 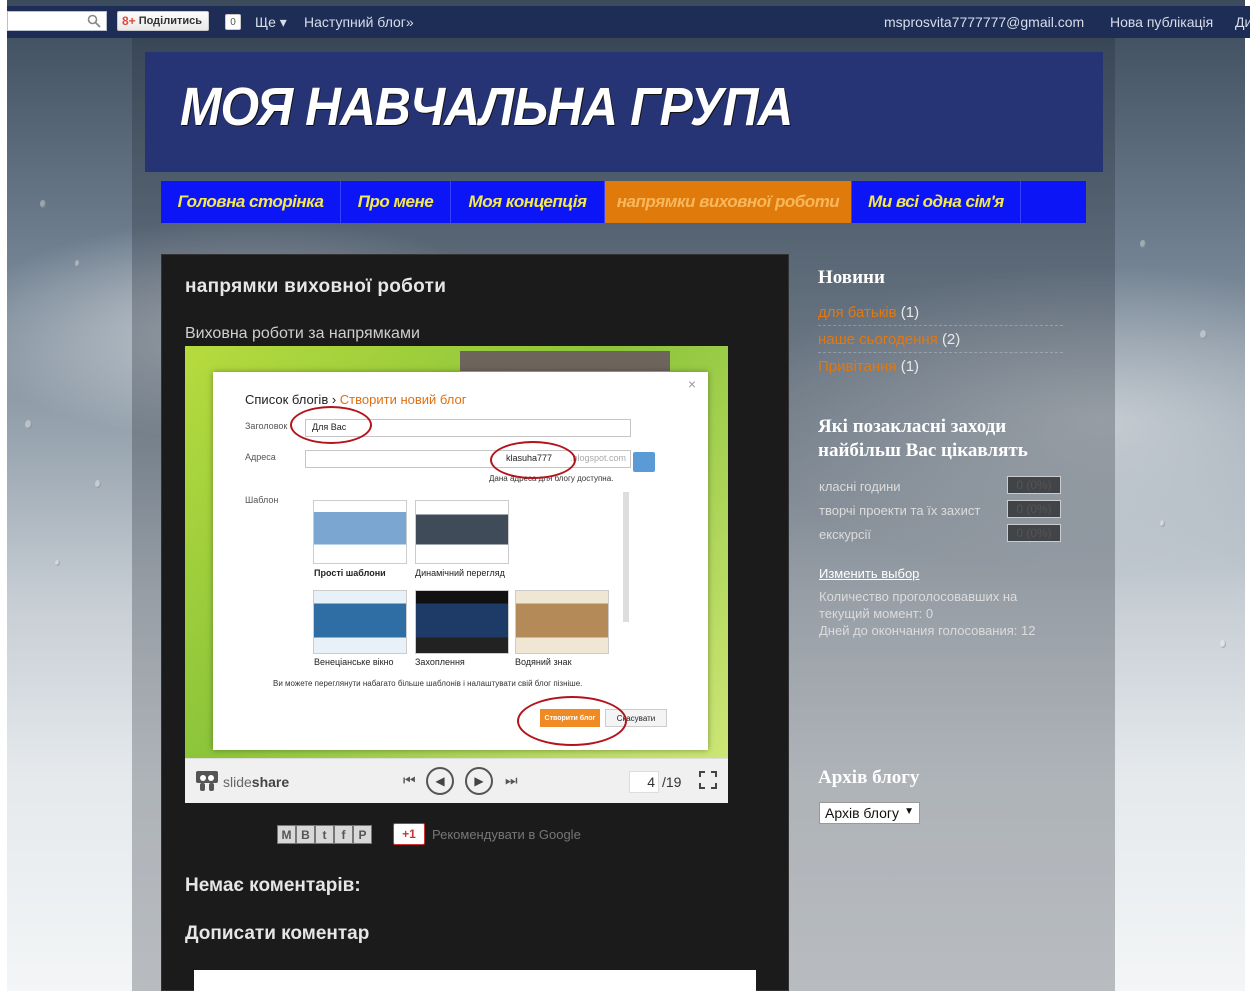 What do you see at coordinates (506, 834) in the screenshot?
I see `recommend-google-text: Рекомендувати в Google` at bounding box center [506, 834].